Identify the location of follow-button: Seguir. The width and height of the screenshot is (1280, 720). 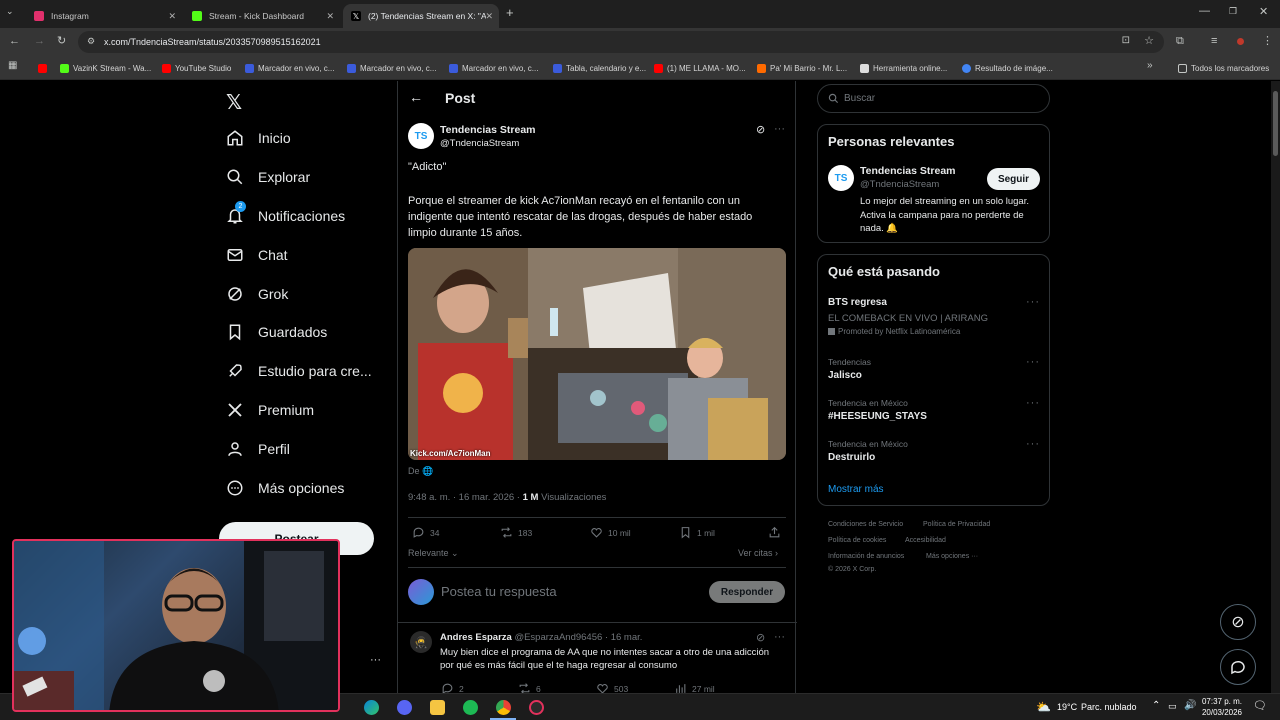
(1013, 179).